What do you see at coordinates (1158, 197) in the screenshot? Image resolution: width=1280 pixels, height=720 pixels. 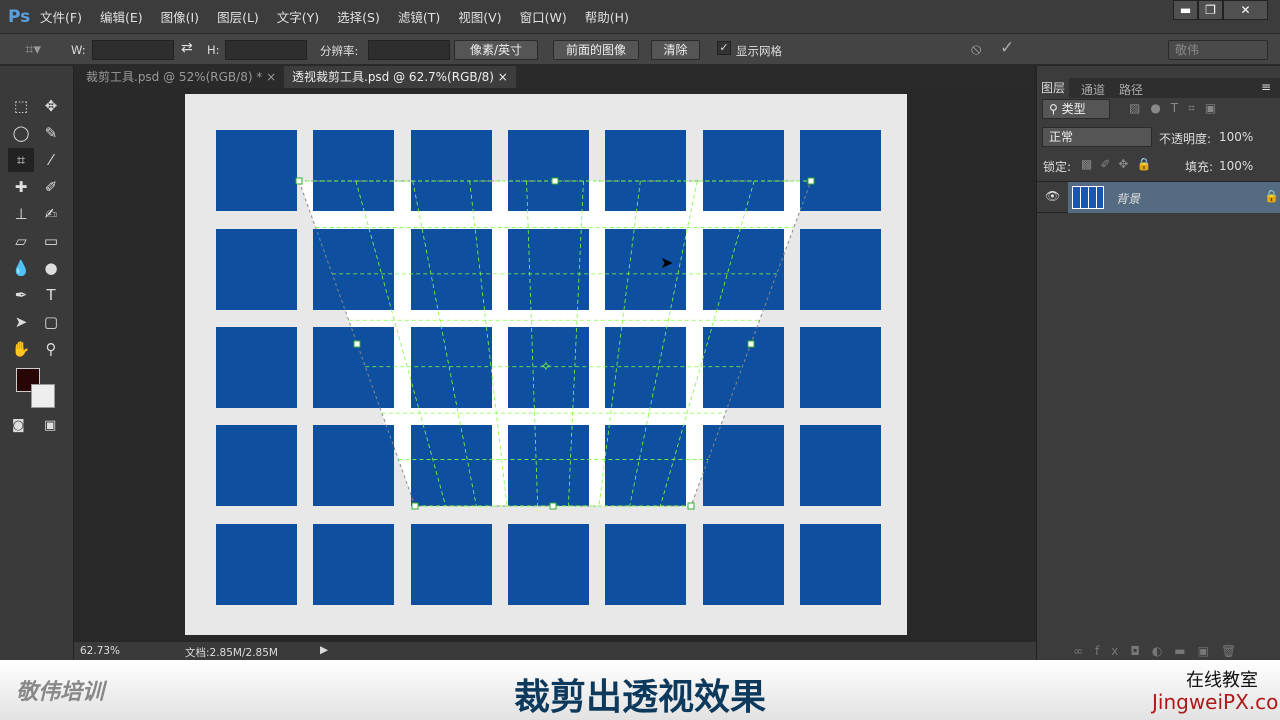 I see `layer-row-background: 👁 背景 🔒` at bounding box center [1158, 197].